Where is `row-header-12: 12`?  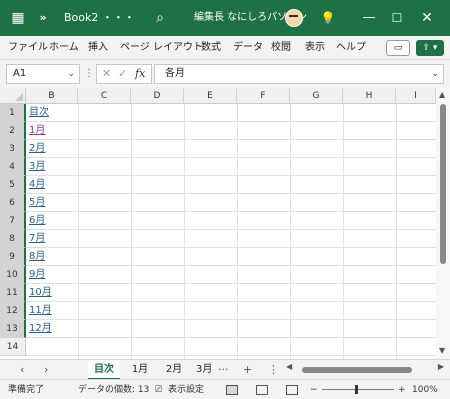 row-header-12: 12 is located at coordinates (13, 311).